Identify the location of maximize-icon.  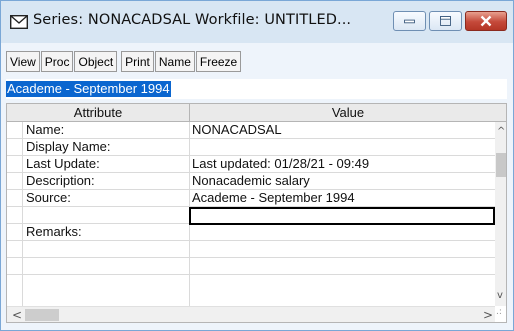
(445, 21).